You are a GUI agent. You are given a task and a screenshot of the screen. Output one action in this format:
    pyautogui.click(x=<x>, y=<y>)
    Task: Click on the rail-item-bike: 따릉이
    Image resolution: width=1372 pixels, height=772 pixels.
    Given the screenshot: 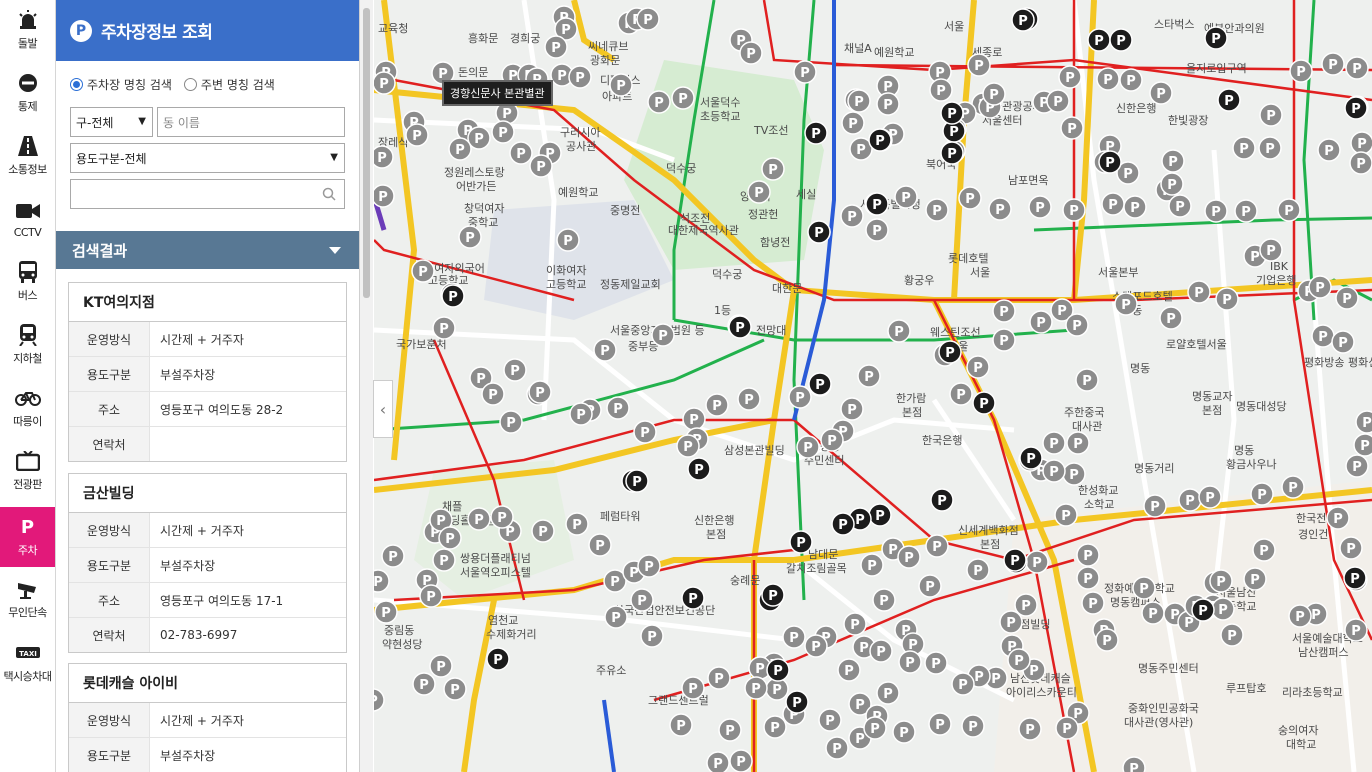 What is the action you would take?
    pyautogui.click(x=27, y=408)
    